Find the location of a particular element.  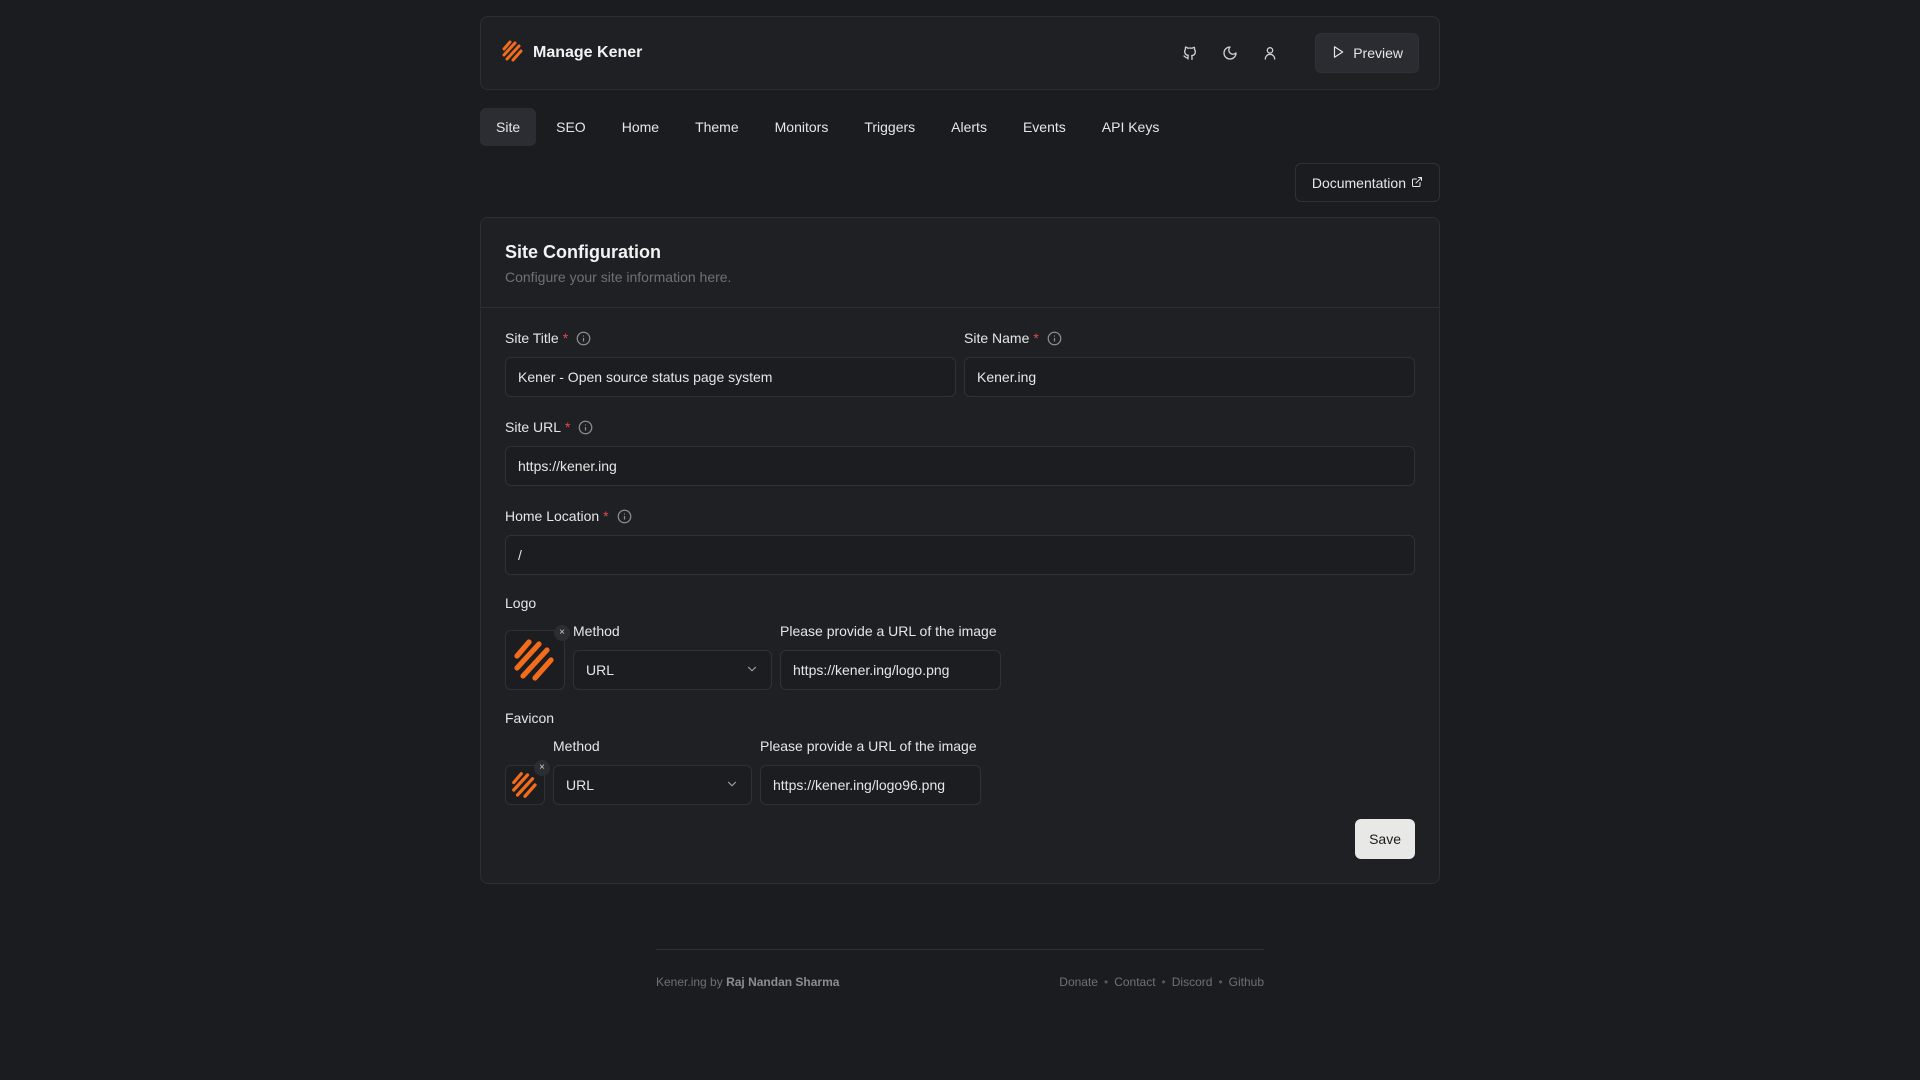

site-name-field: Site Name * Kener.ing is located at coordinates (1189, 362).